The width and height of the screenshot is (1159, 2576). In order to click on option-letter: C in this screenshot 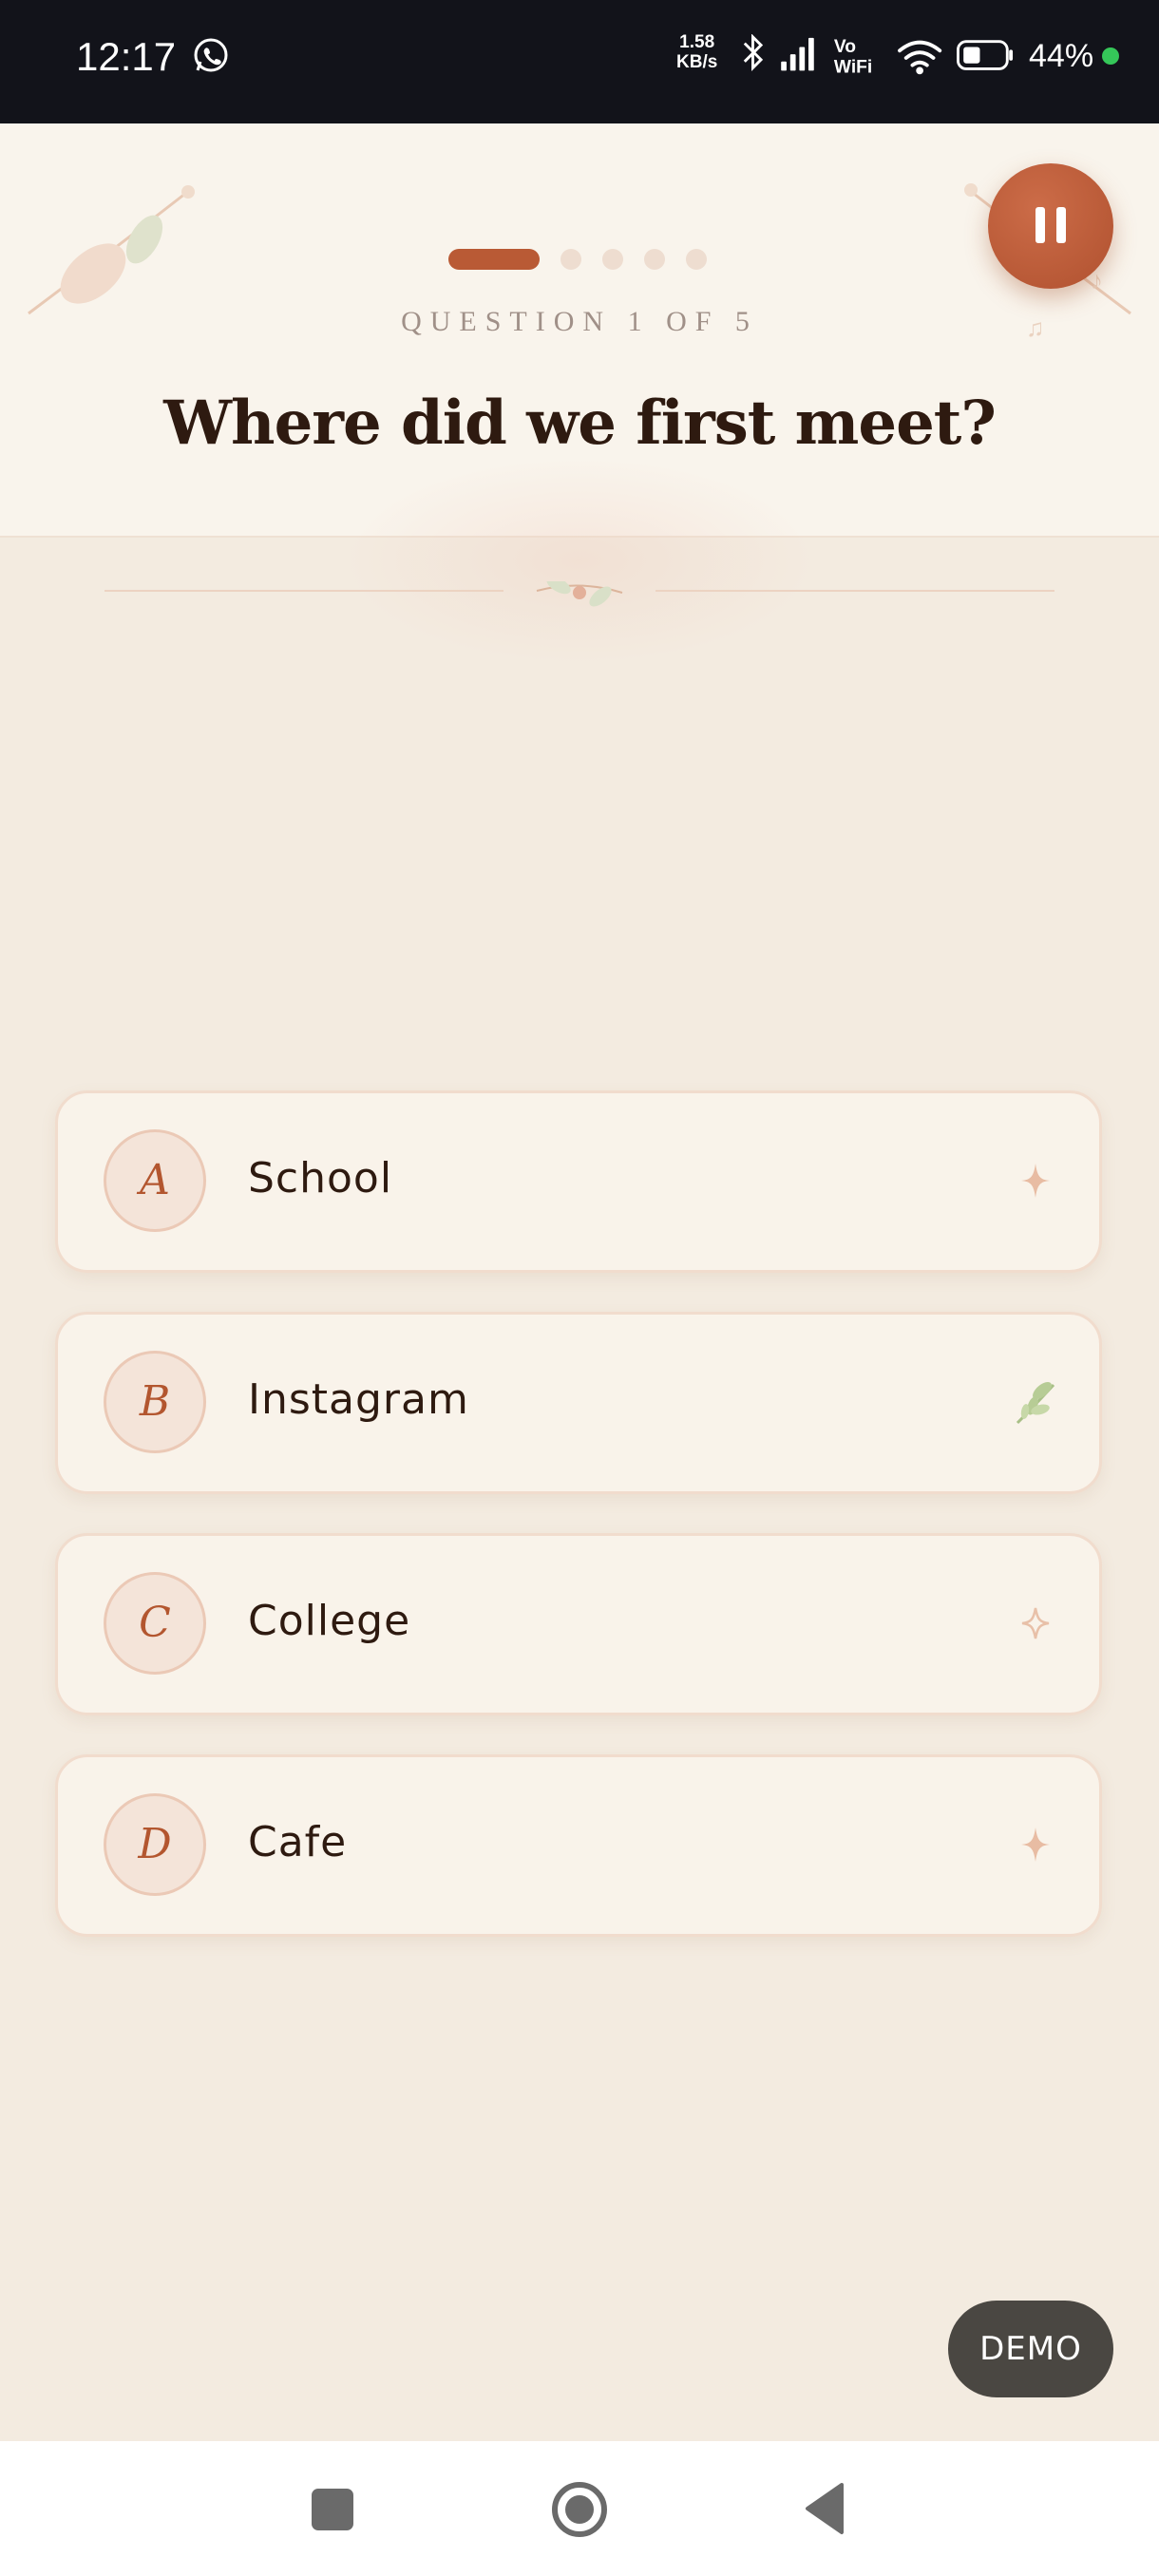, I will do `click(155, 1623)`.